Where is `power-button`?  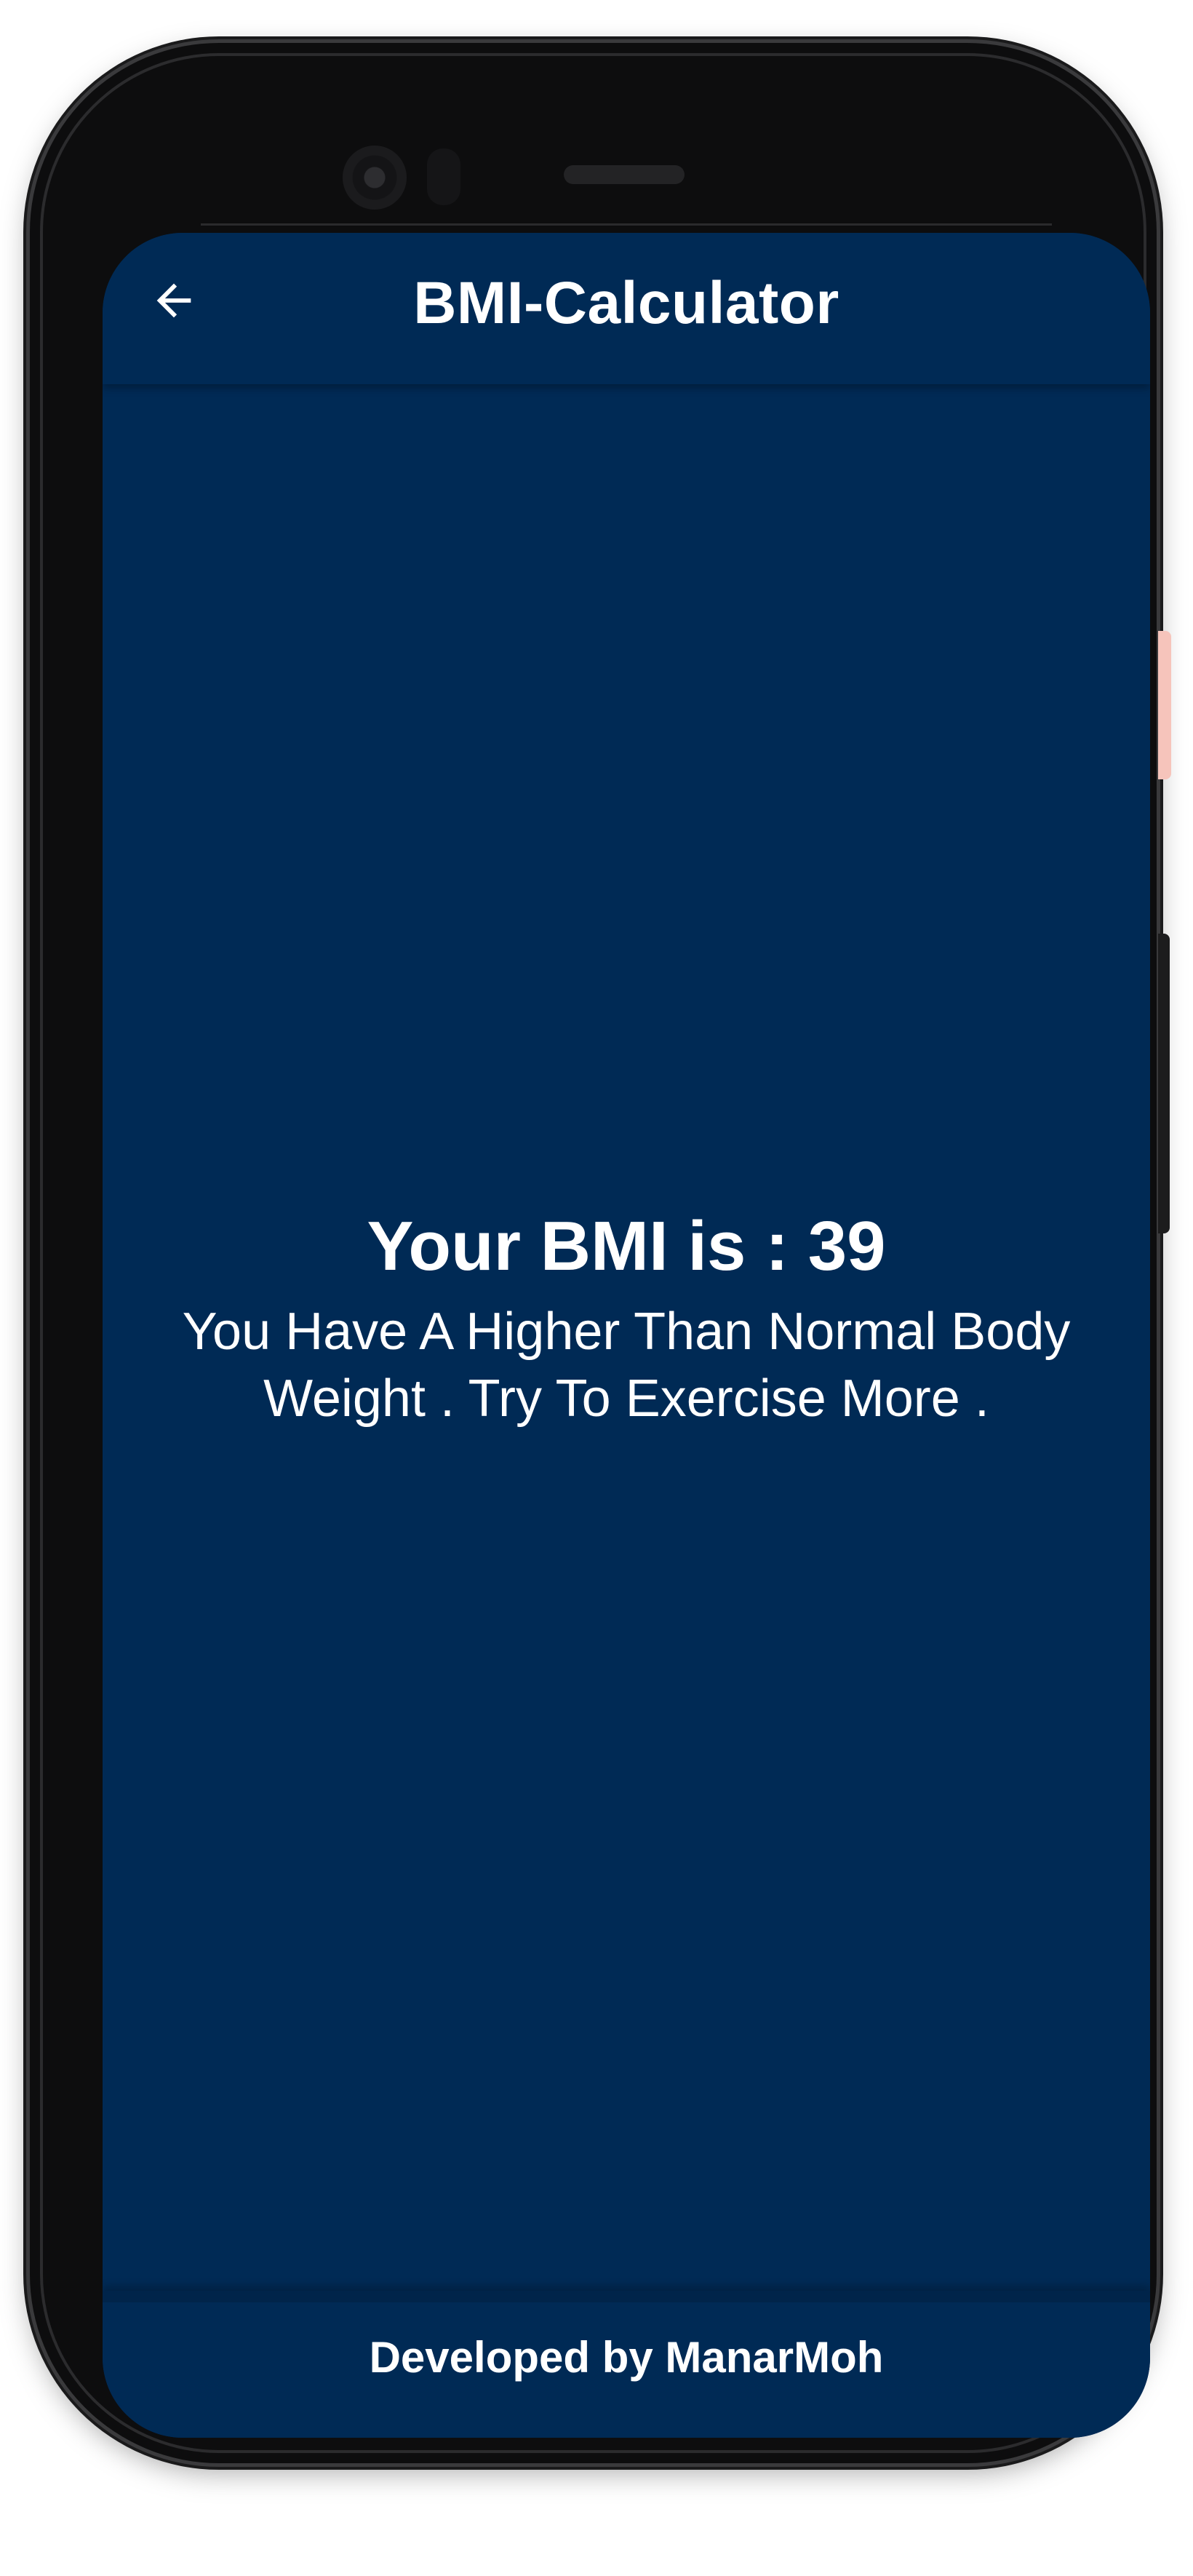 power-button is located at coordinates (1164, 705).